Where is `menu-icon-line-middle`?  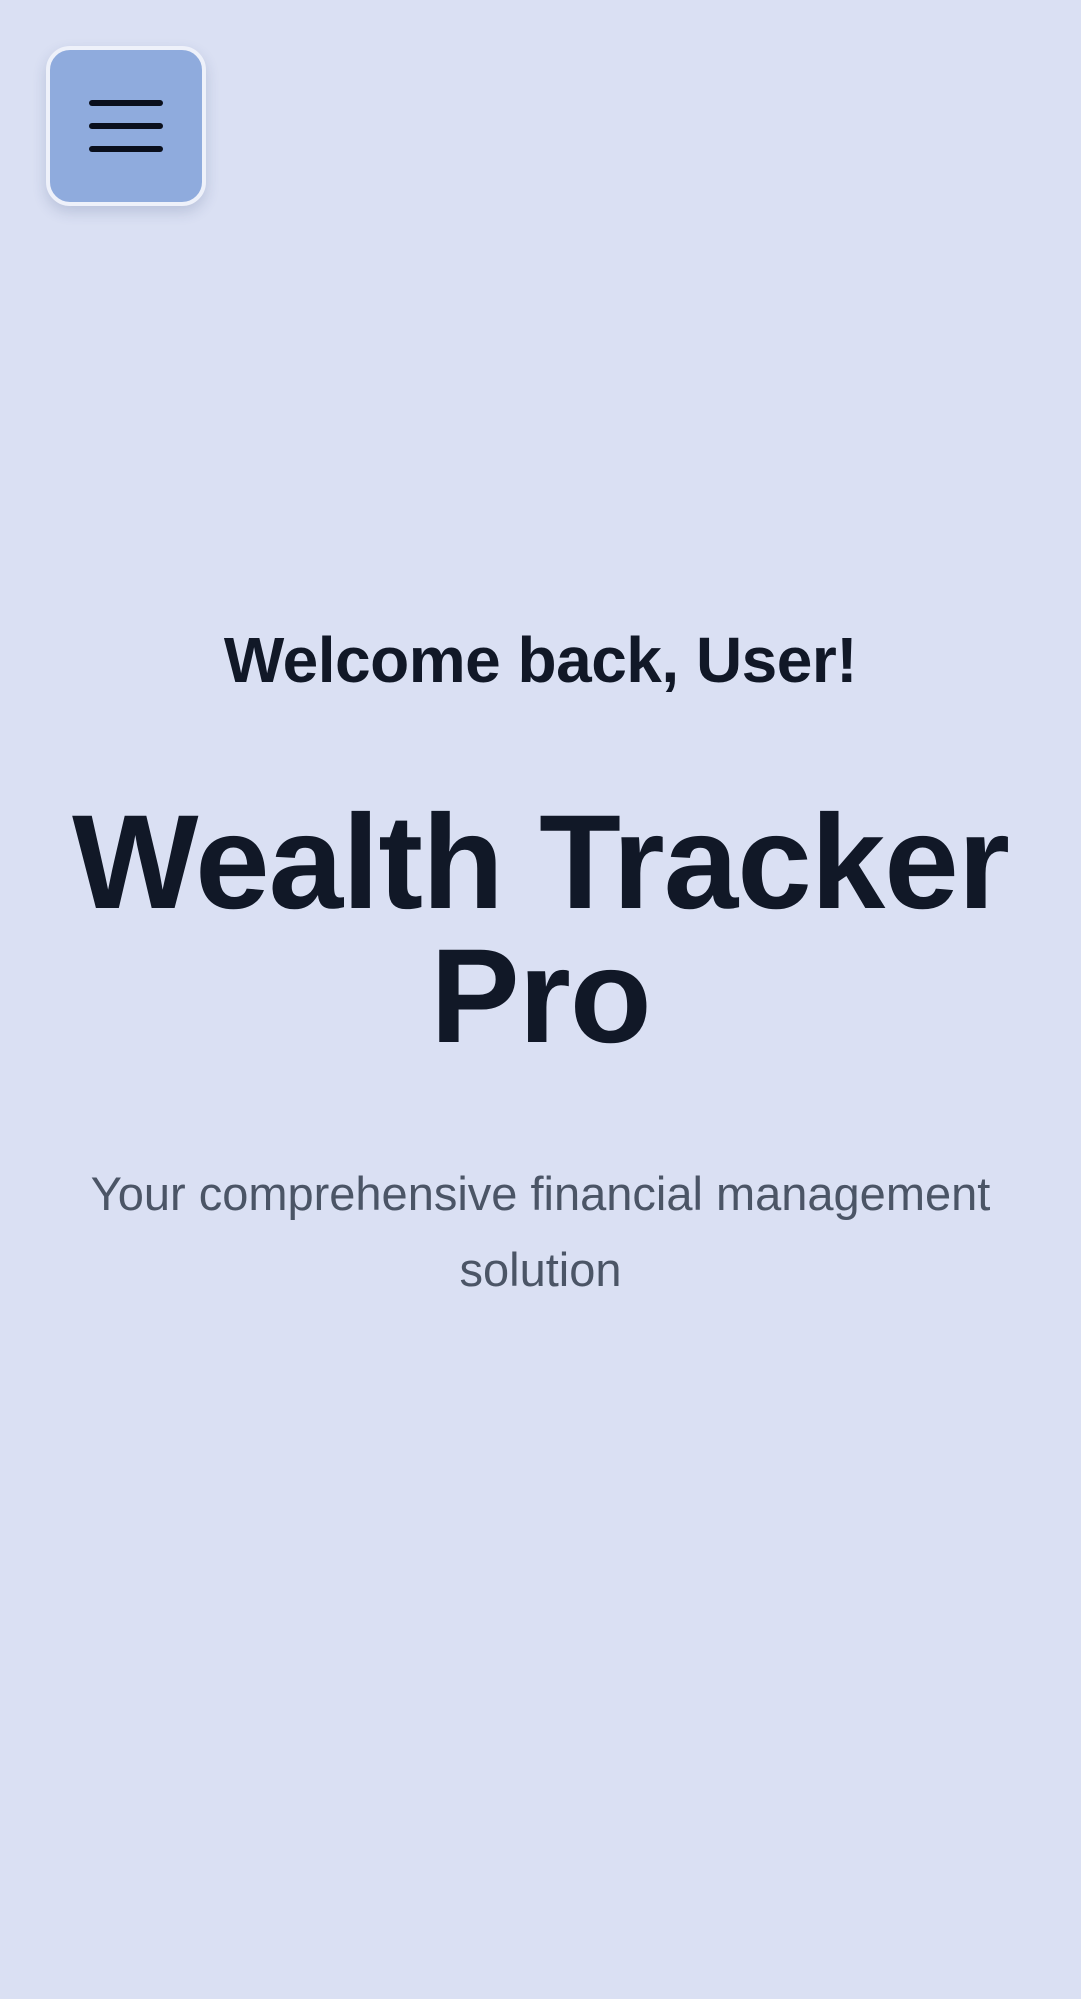 menu-icon-line-middle is located at coordinates (126, 126).